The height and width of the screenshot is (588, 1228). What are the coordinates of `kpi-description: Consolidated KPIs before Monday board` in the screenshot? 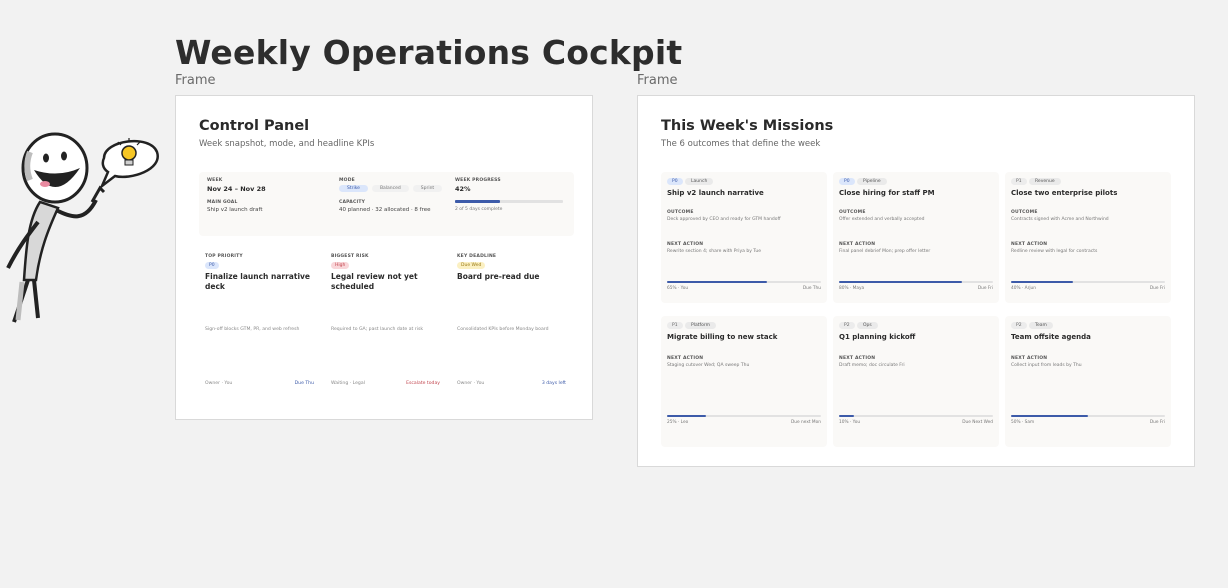 It's located at (503, 329).